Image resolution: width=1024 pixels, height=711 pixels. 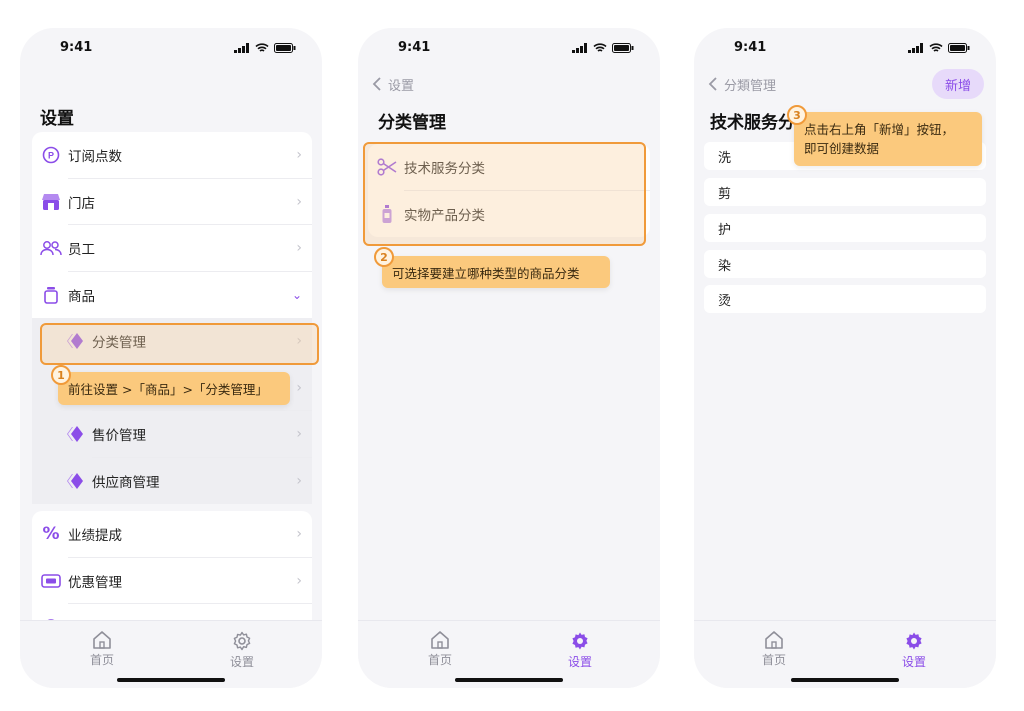 I want to click on tip-step-3: 点击右上角「新增」按钮， 即可创建数据, so click(x=888, y=139).